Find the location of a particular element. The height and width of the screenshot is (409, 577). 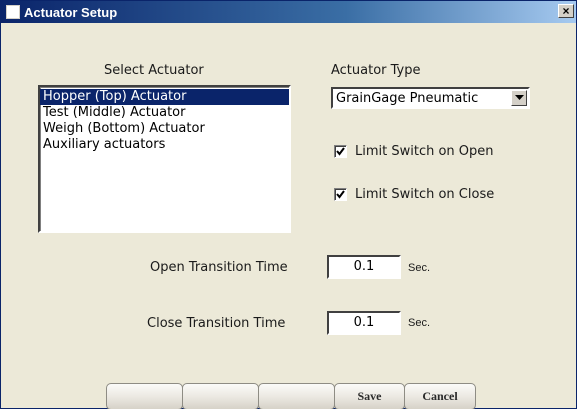

limit-open-checkbox is located at coordinates (340, 151).